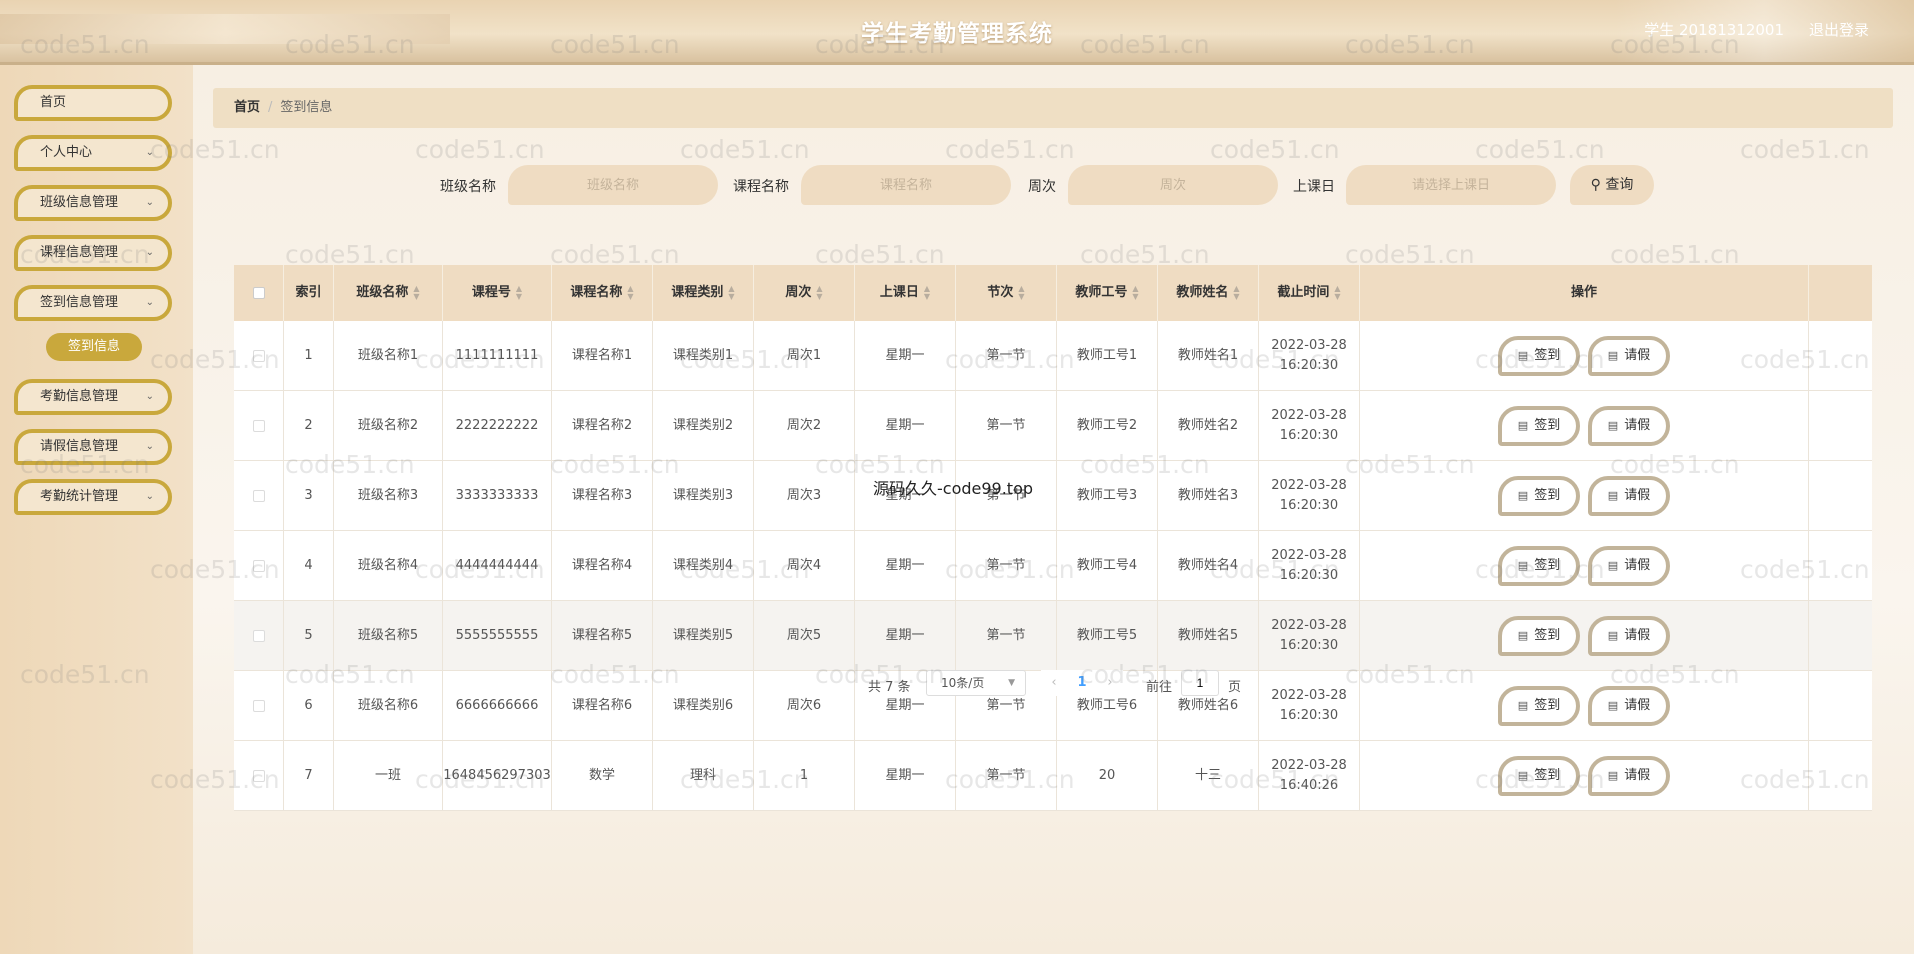 The width and height of the screenshot is (1914, 954). What do you see at coordinates (149, 496) in the screenshot?
I see `chevron-down-icon: ⌄` at bounding box center [149, 496].